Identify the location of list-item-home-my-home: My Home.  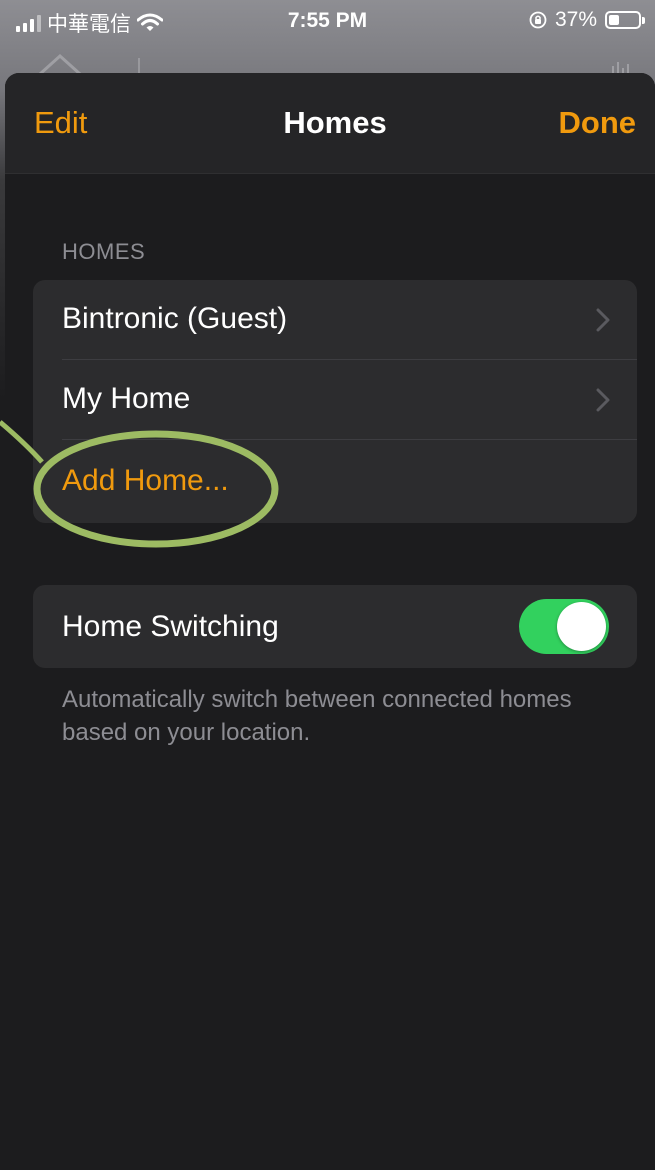
(335, 400).